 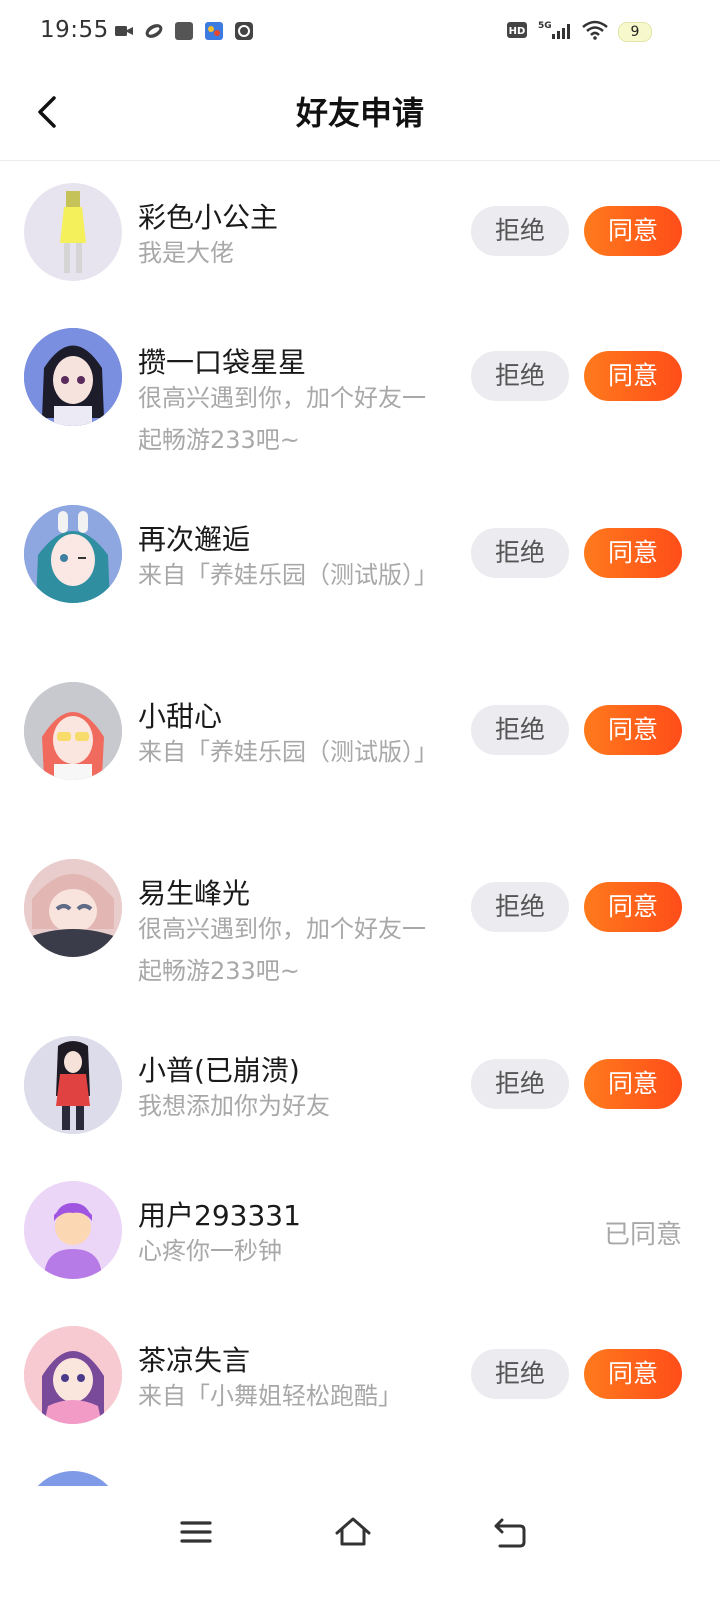 I want to click on system-nav-bar, so click(x=360, y=1543).